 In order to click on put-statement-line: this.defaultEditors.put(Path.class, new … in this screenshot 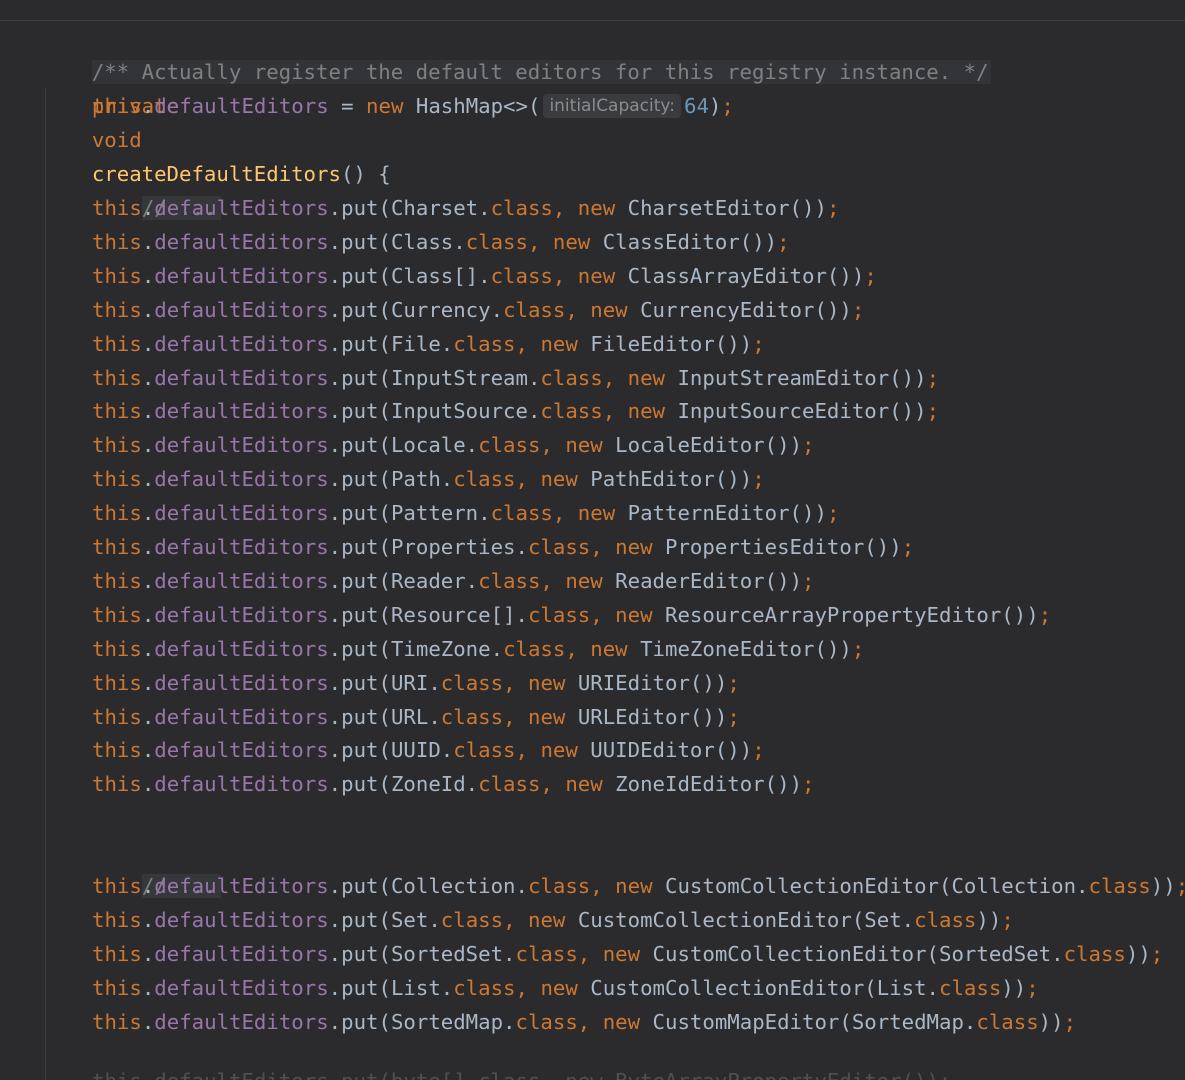, I will do `click(428, 479)`.